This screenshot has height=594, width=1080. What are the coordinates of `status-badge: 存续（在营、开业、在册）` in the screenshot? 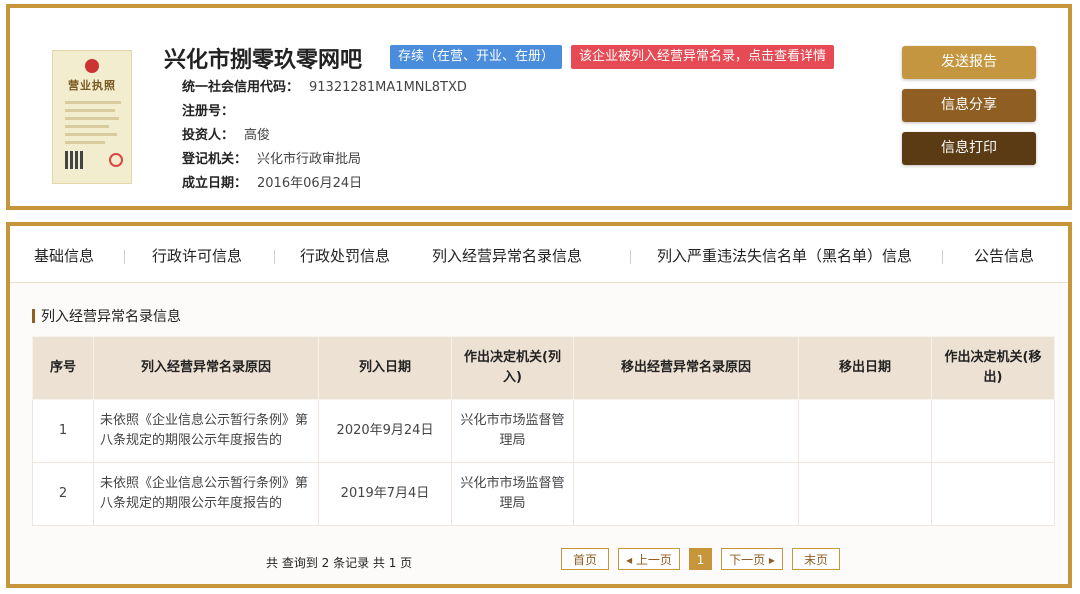 It's located at (476, 57).